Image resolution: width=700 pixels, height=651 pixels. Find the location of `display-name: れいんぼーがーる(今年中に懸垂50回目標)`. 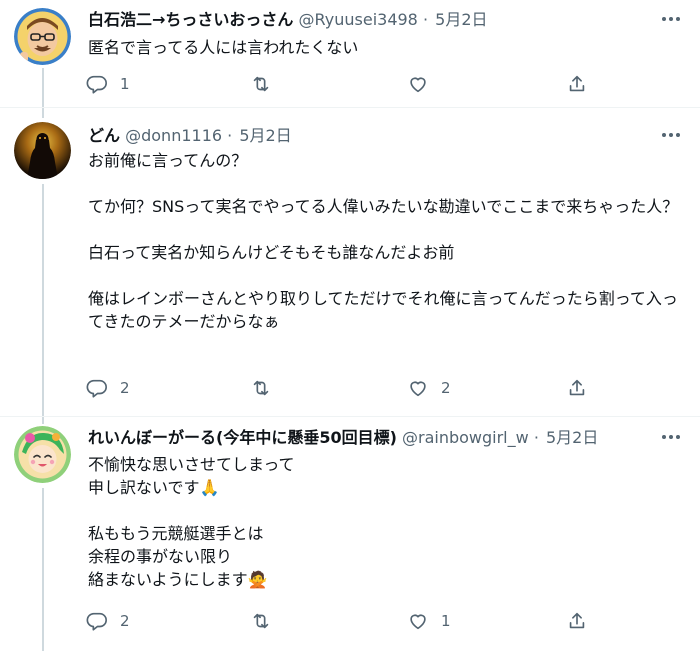

display-name: れいんぼーがーる(今年中に懸垂50回目標) is located at coordinates (242, 437).